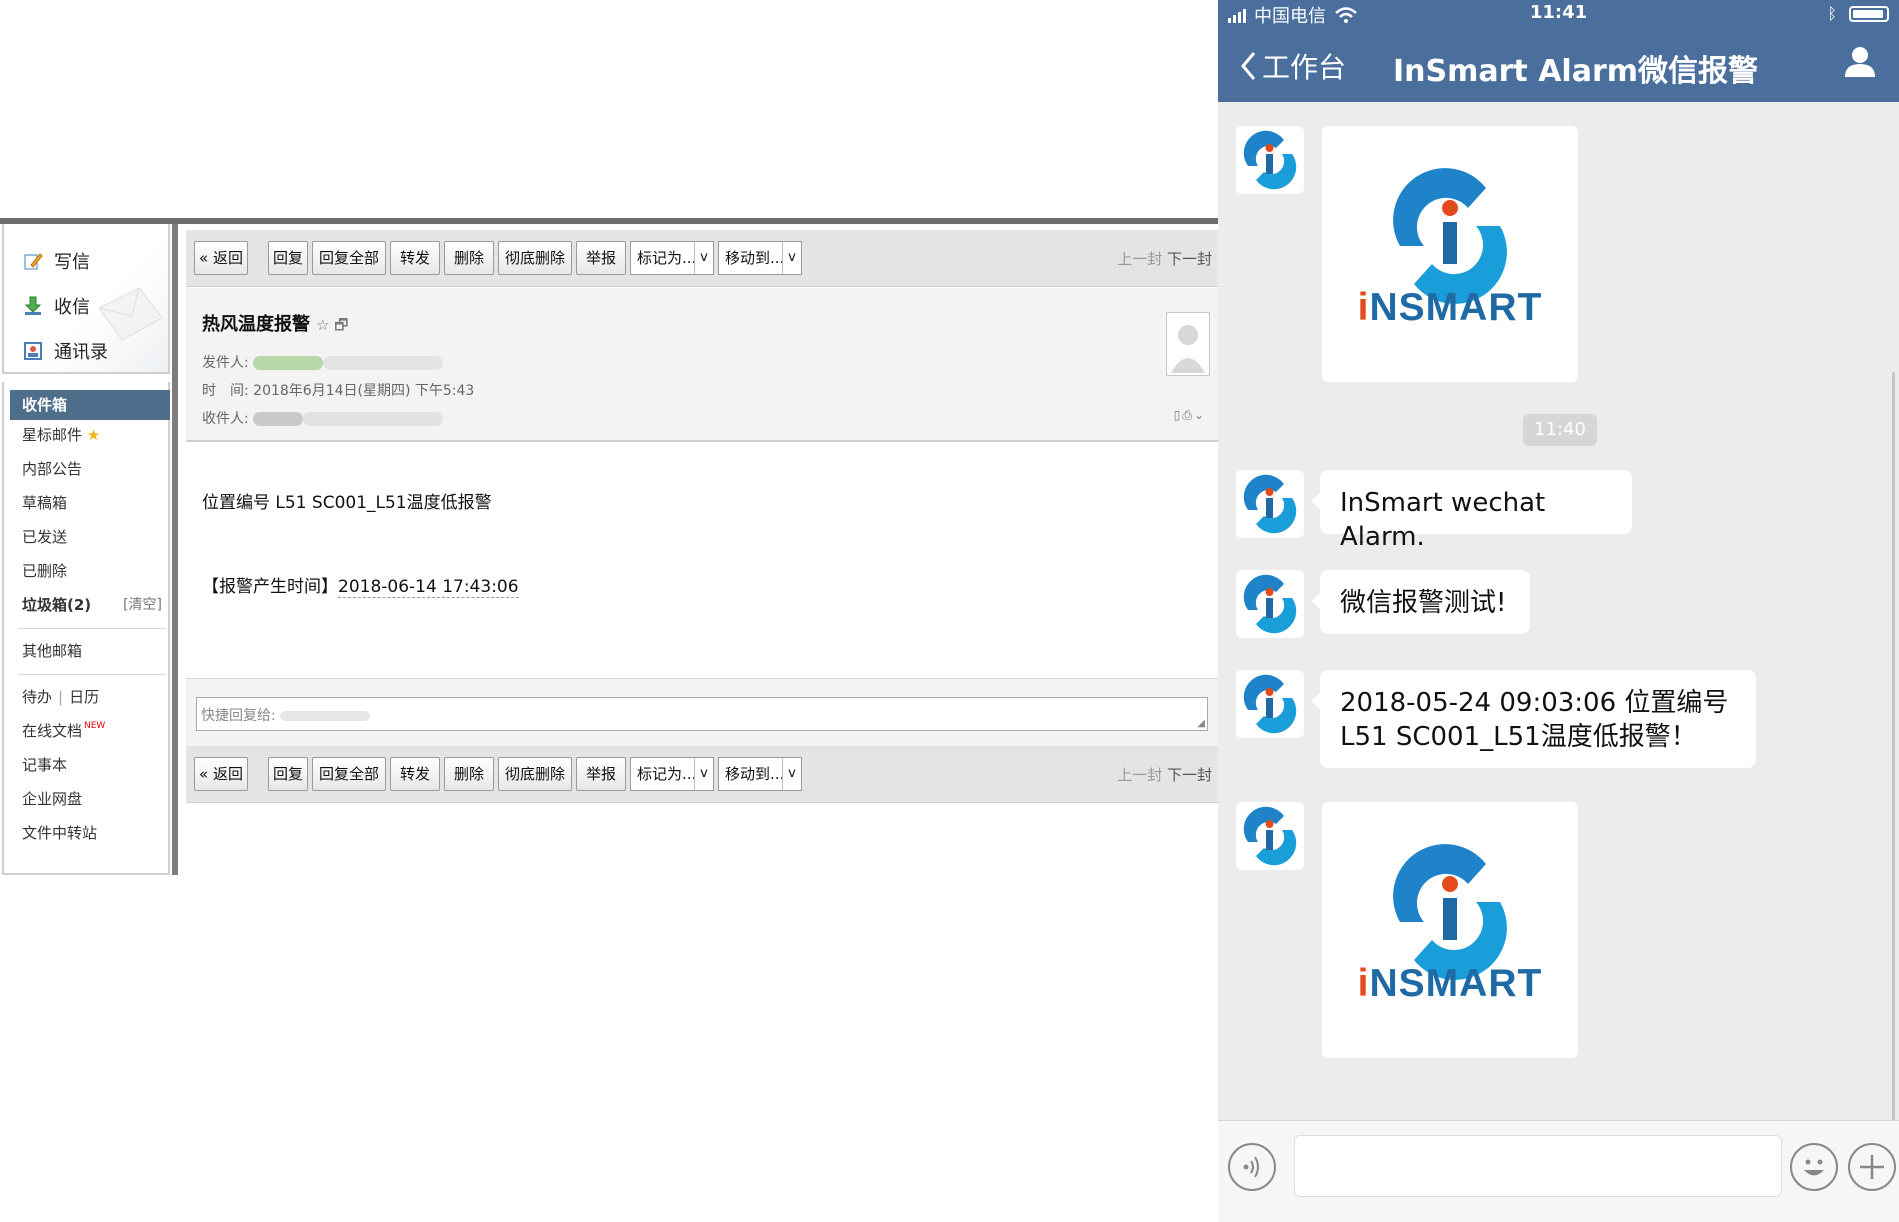  What do you see at coordinates (1869, 13) in the screenshot?
I see `battery-icon` at bounding box center [1869, 13].